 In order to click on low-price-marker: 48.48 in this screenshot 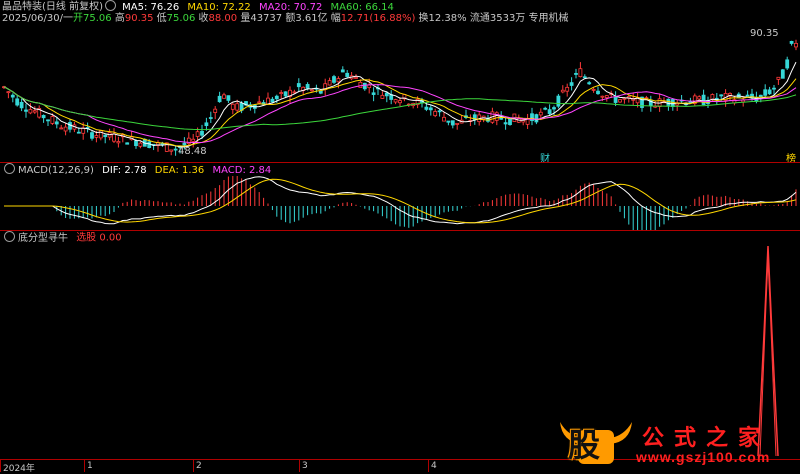, I will do `click(192, 151)`.